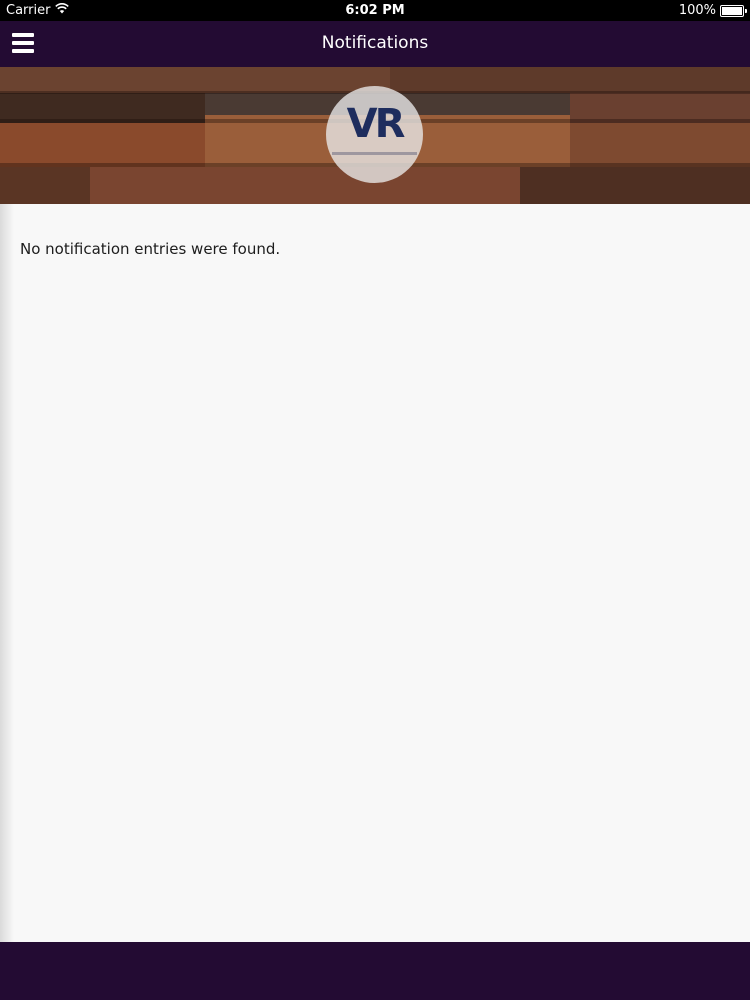  I want to click on church-logo: VR, so click(374, 134).